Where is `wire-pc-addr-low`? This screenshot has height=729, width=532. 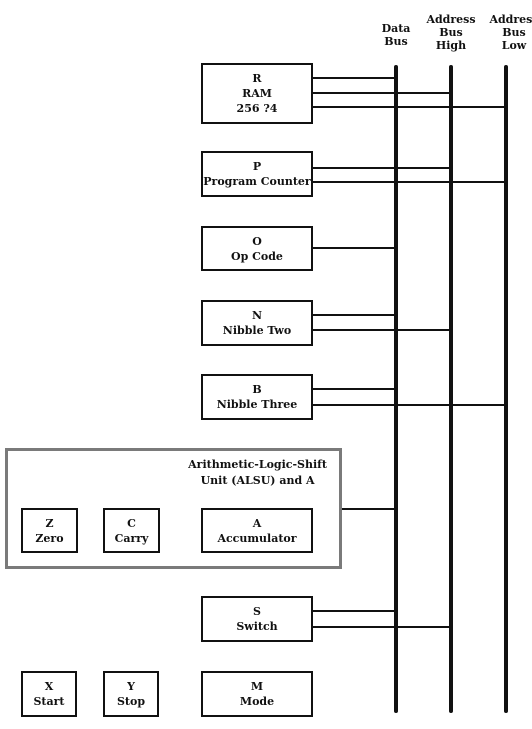 wire-pc-addr-low is located at coordinates (410, 182).